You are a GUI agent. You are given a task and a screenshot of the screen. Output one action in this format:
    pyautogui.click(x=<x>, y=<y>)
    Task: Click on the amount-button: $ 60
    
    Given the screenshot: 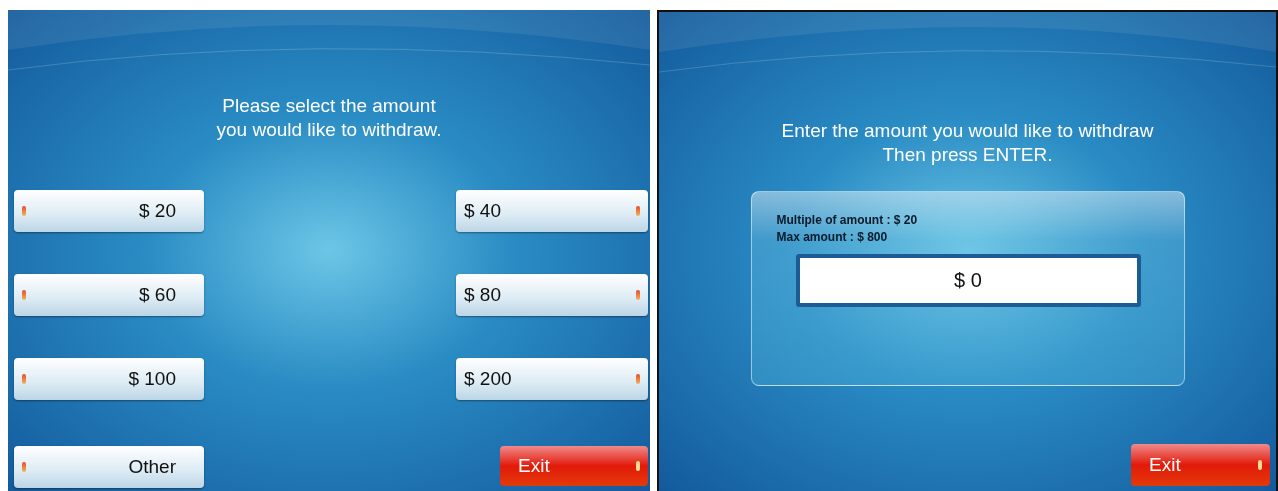 What is the action you would take?
    pyautogui.click(x=109, y=295)
    